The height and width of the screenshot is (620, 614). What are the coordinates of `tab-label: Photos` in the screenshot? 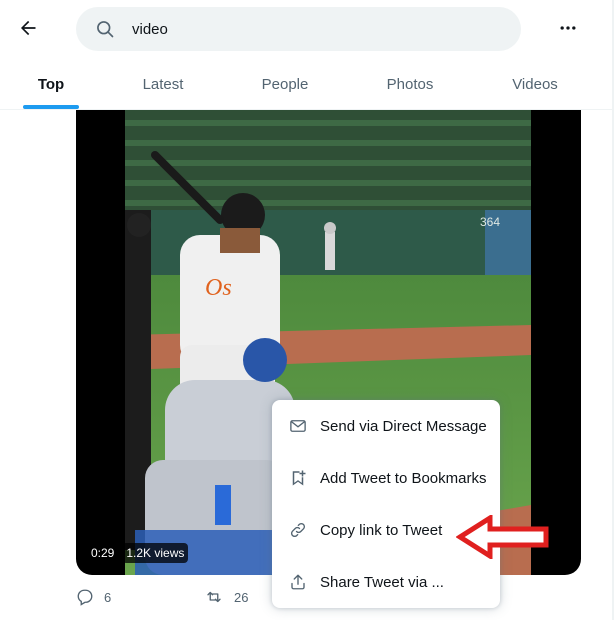 It's located at (410, 84).